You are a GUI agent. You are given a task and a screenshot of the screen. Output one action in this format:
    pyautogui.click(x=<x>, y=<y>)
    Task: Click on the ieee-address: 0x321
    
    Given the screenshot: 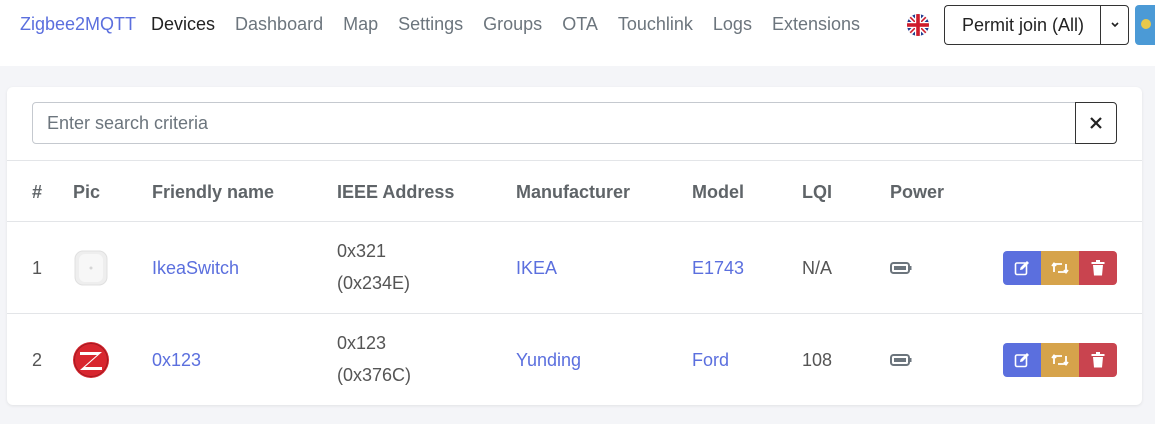 What is the action you would take?
    pyautogui.click(x=362, y=251)
    